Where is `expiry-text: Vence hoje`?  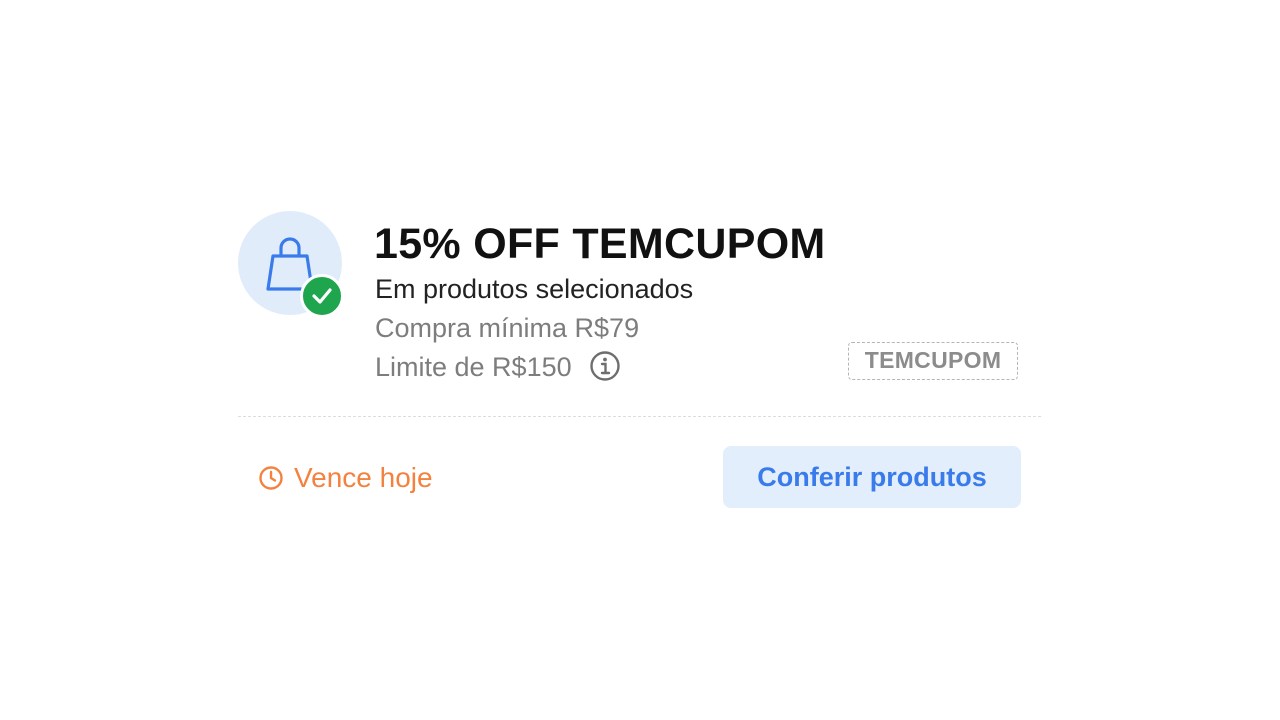 expiry-text: Vence hoje is located at coordinates (363, 477).